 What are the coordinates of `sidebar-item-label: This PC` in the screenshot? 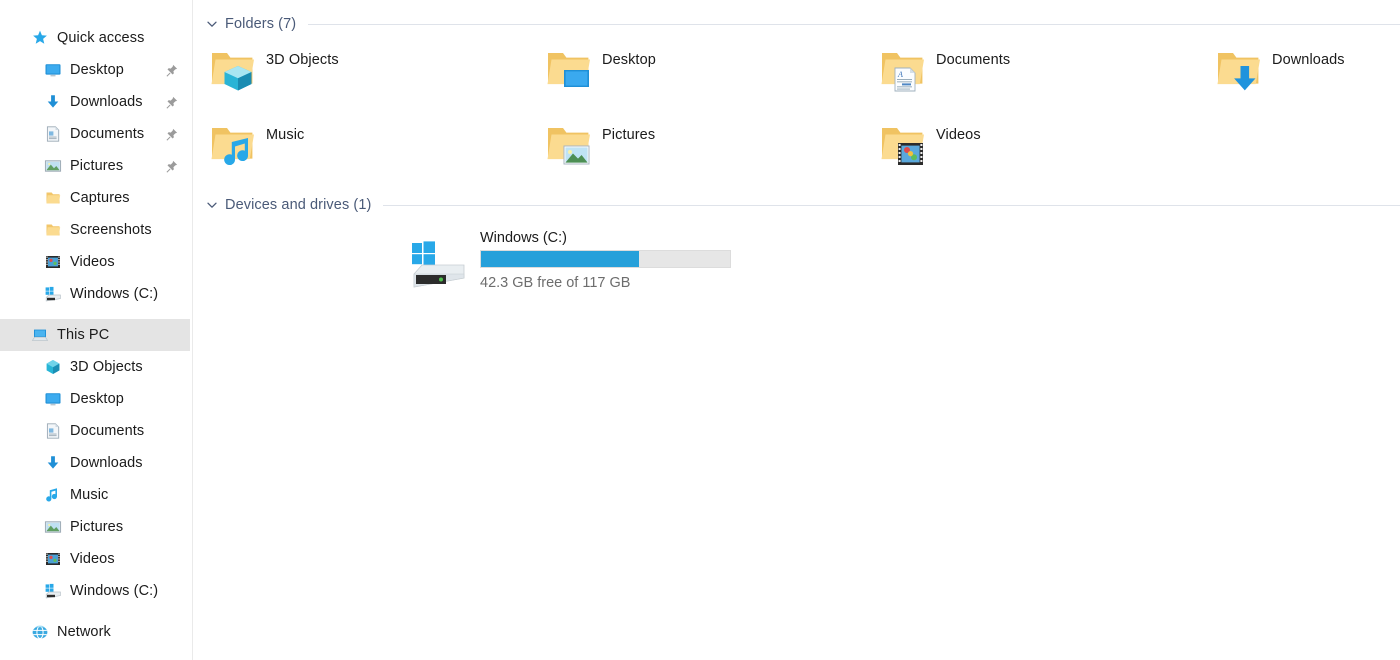 It's located at (83, 335).